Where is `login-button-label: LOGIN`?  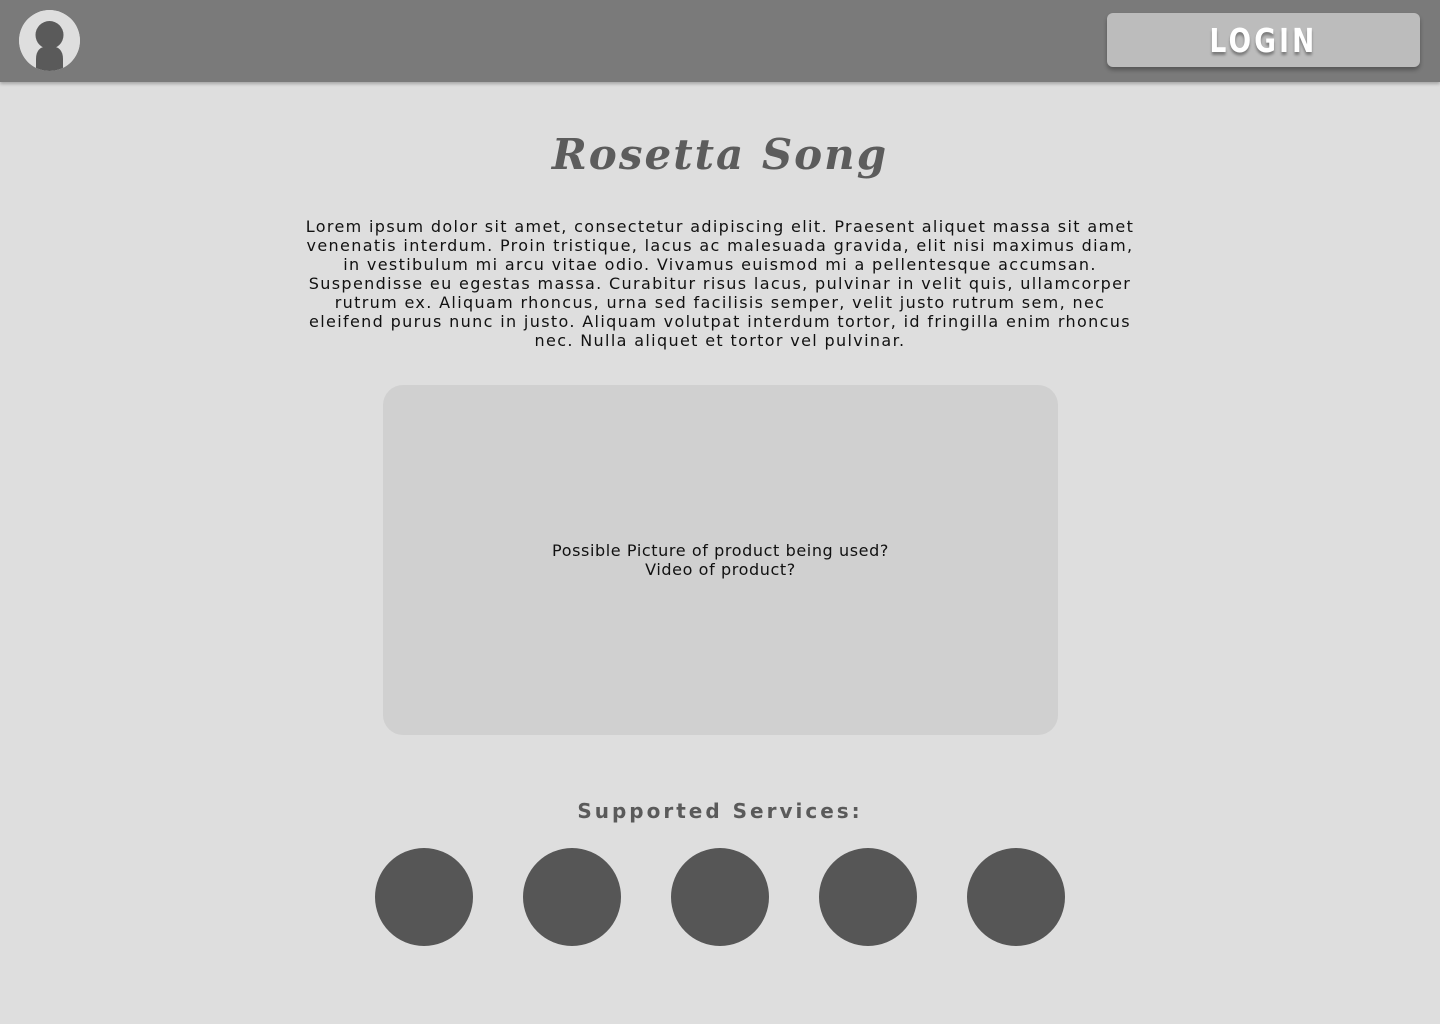
login-button-label: LOGIN is located at coordinates (1263, 40).